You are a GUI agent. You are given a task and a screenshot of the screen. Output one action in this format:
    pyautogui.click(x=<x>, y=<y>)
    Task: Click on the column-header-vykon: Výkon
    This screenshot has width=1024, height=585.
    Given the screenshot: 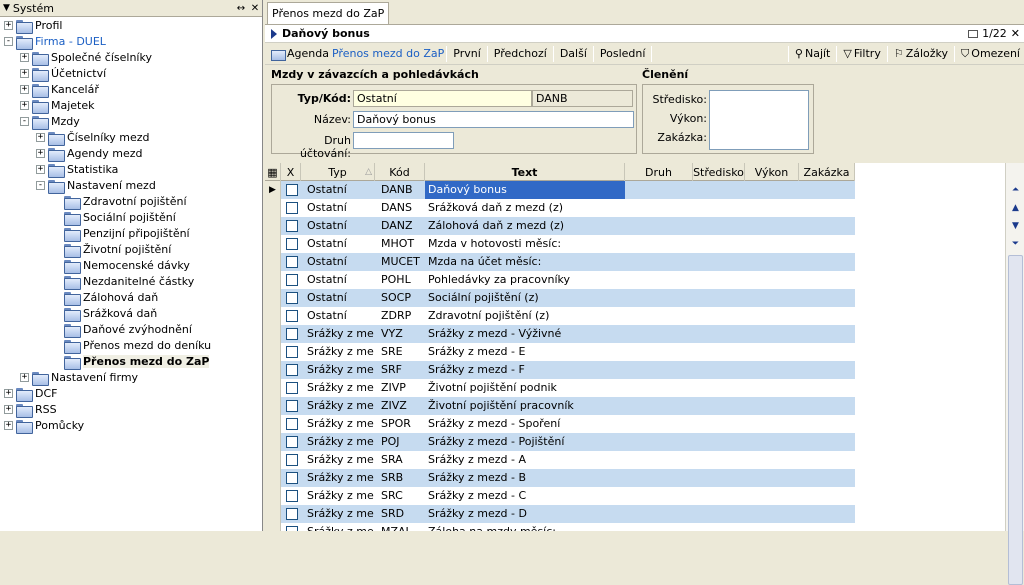 What is the action you would take?
    pyautogui.click(x=772, y=172)
    